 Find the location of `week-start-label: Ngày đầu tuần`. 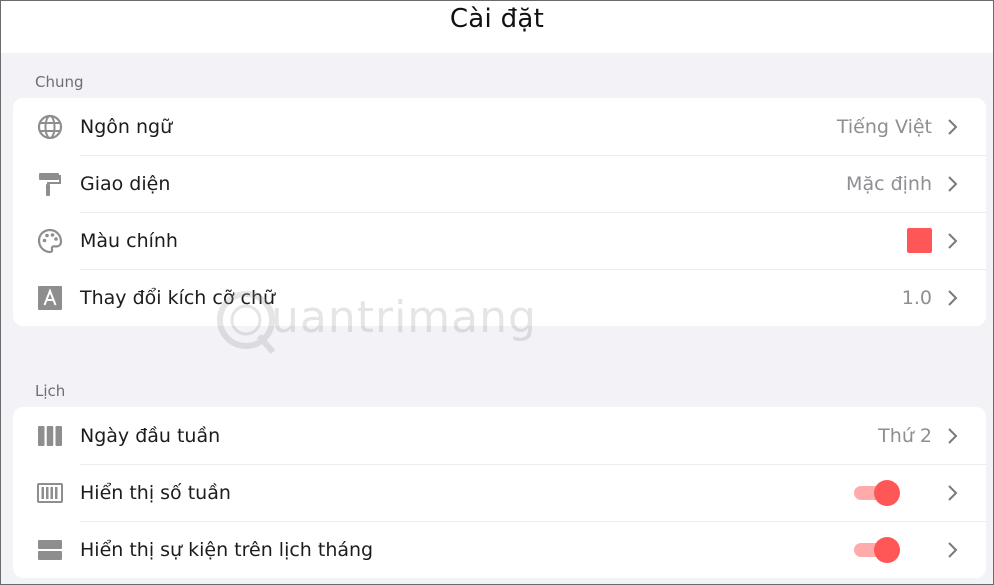

week-start-label: Ngày đầu tuần is located at coordinates (150, 435).